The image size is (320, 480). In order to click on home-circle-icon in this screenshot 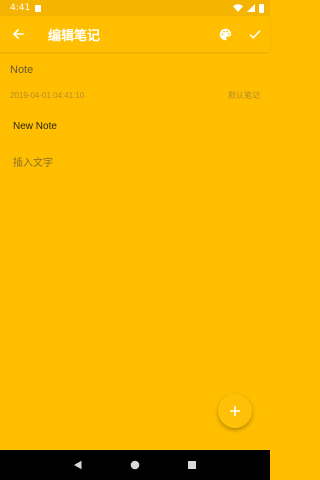, I will do `click(135, 465)`.